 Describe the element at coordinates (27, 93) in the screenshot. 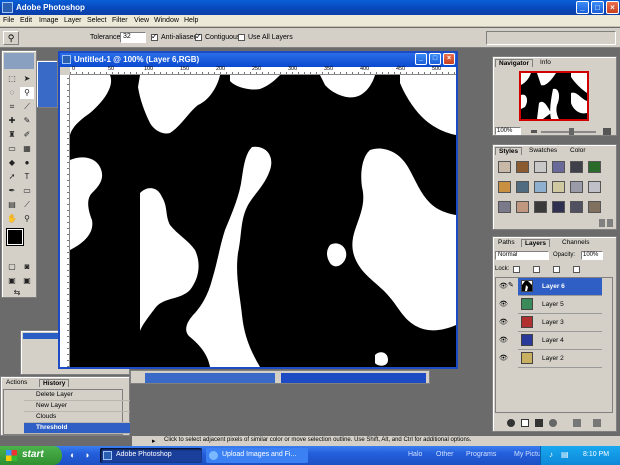

I see `magic-wand-tool-icon: ⚲` at that location.